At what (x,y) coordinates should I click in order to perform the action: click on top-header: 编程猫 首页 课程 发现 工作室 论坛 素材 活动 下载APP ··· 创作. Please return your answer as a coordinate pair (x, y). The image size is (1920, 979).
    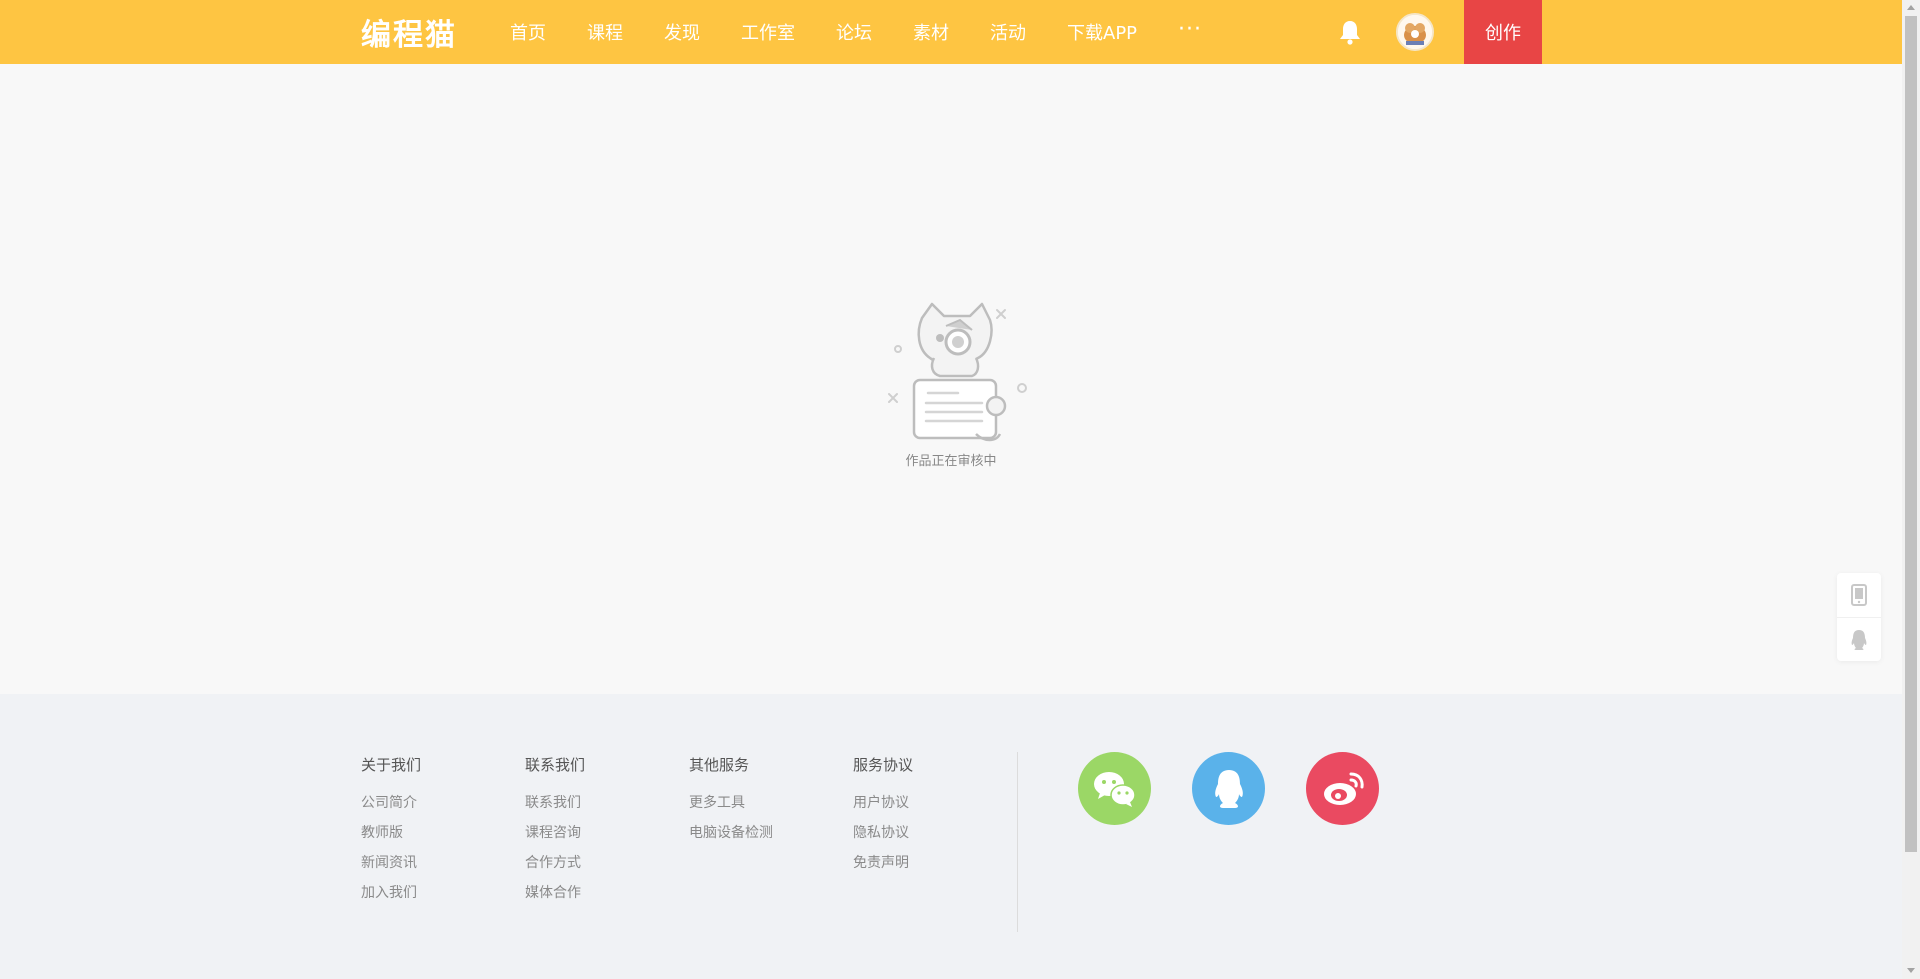
    Looking at the image, I should click on (951, 32).